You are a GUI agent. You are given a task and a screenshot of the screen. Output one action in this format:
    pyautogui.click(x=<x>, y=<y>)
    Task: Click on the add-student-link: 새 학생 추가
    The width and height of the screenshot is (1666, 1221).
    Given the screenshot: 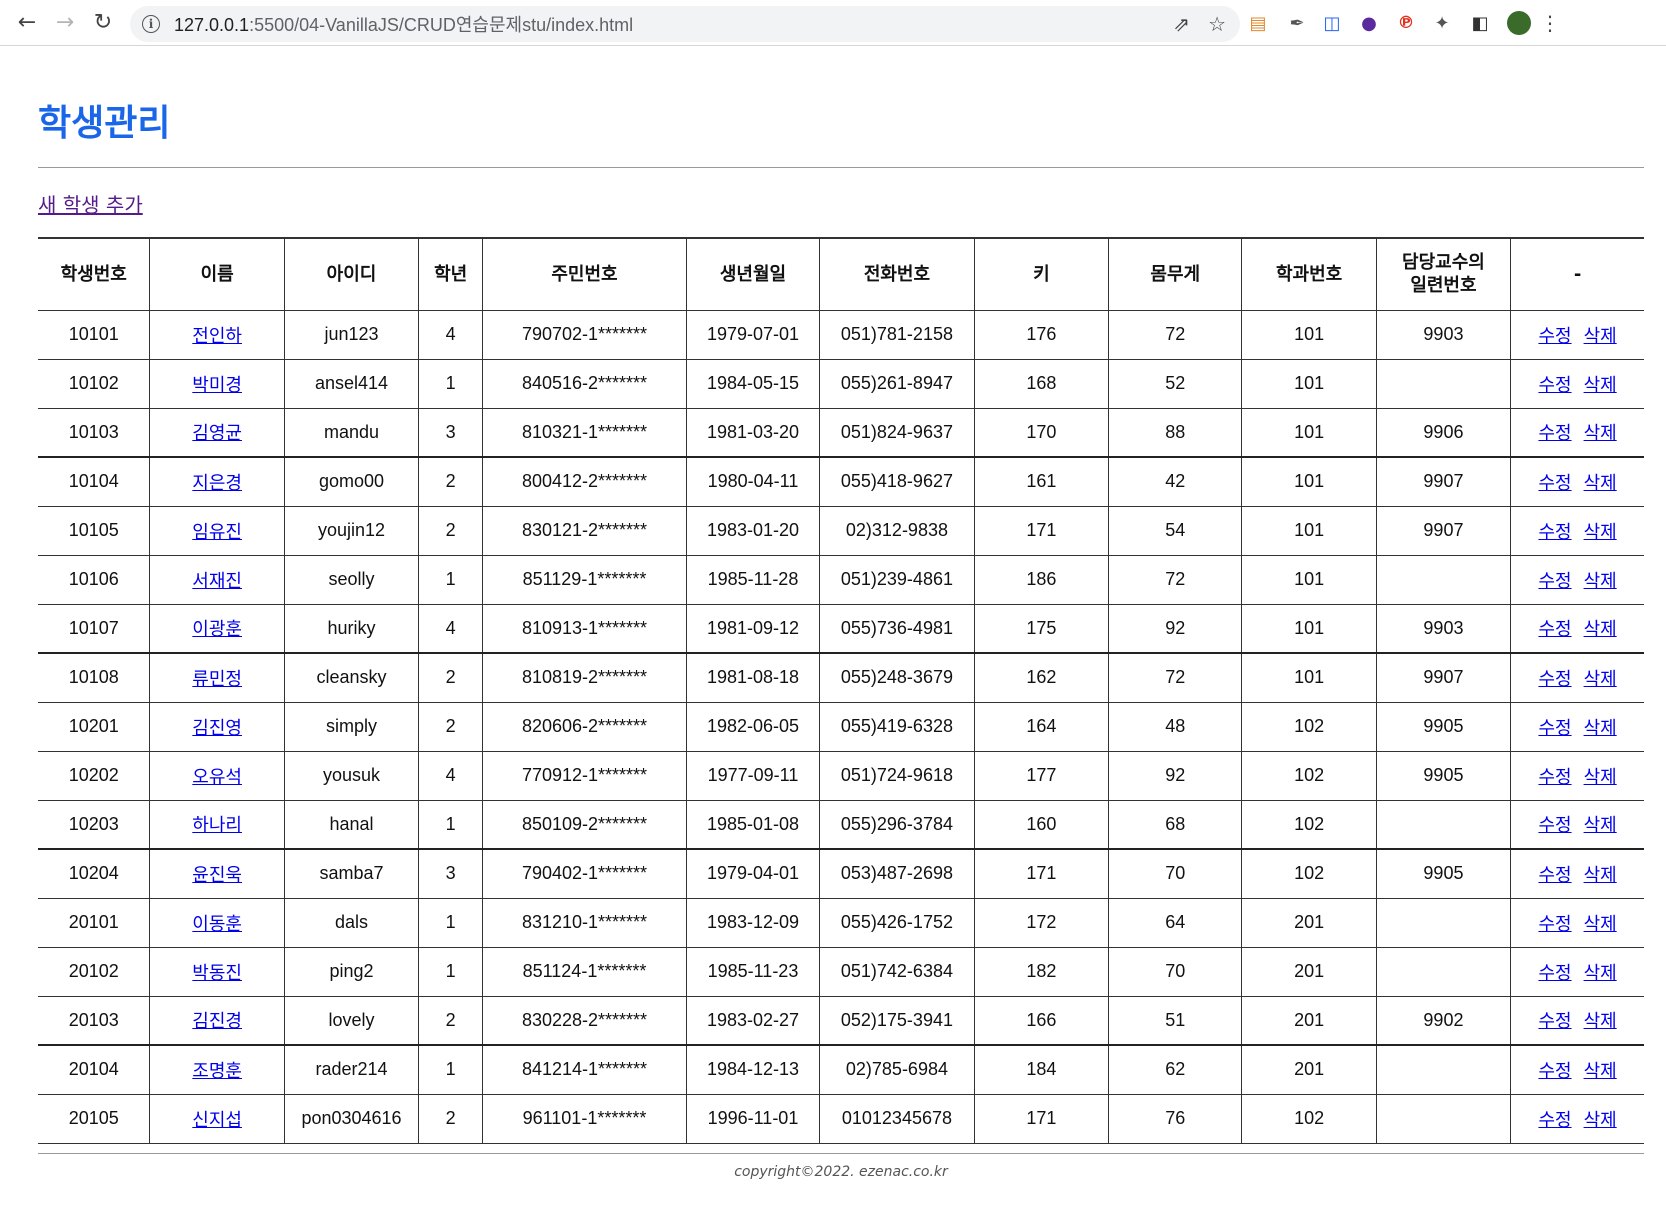 What is the action you would take?
    pyautogui.click(x=90, y=203)
    